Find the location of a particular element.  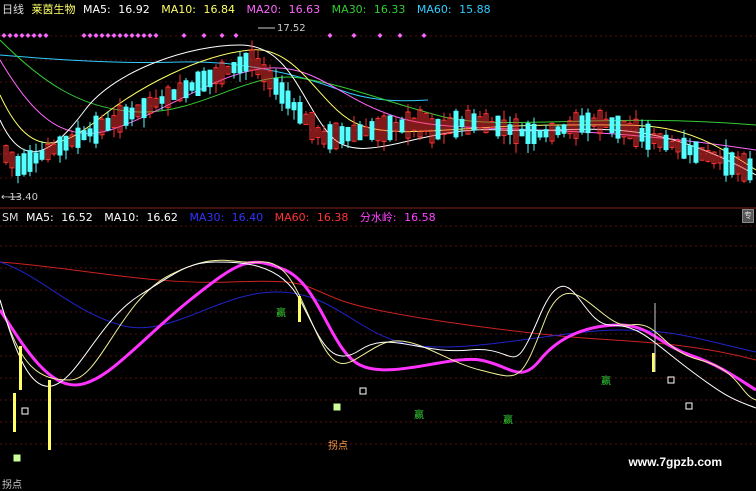

sm-ma10-legend: MA10: 16.62 is located at coordinates (141, 217).